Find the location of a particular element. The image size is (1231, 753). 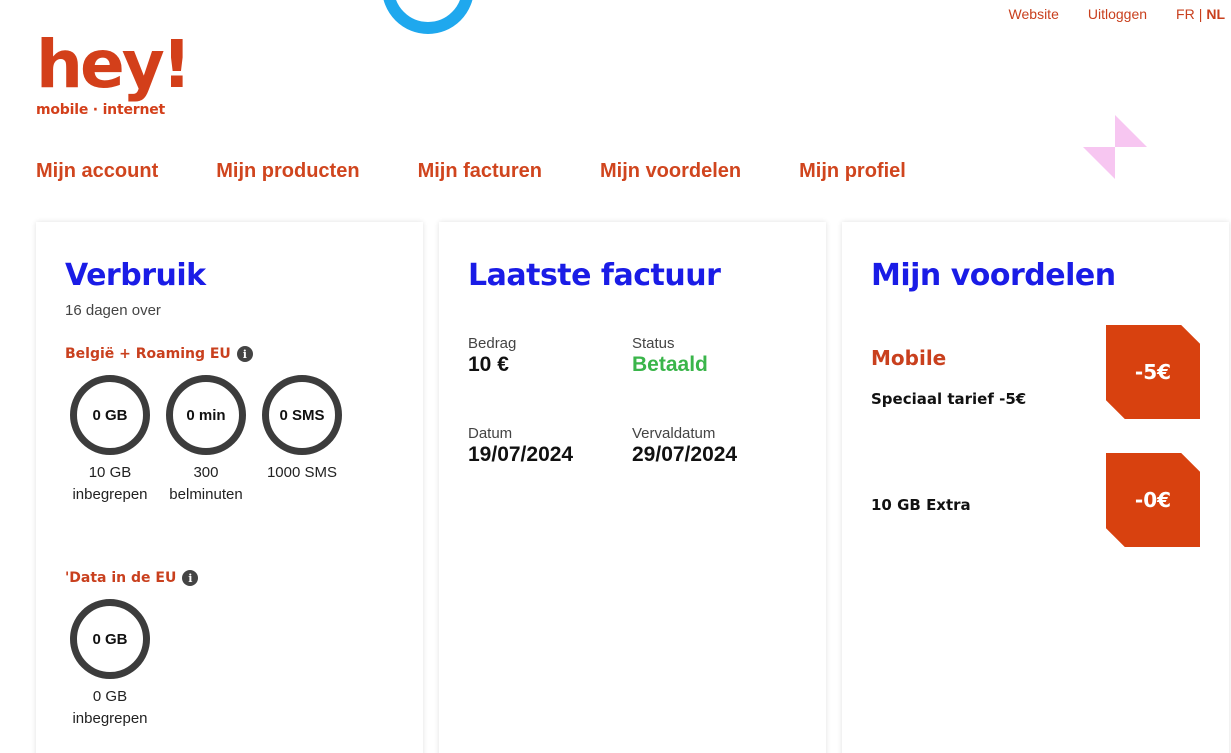

benefit-name: 10 GB Extra is located at coordinates (921, 505).